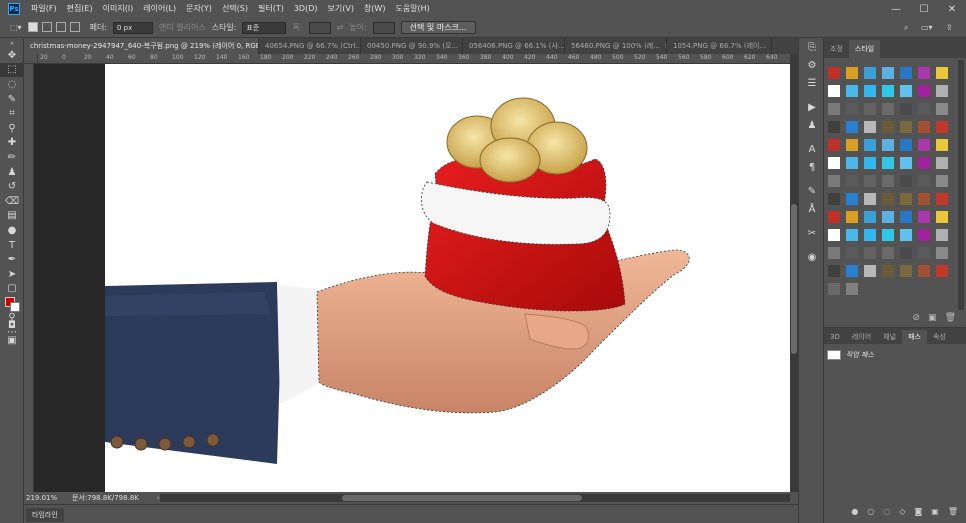 The image size is (966, 523). What do you see at coordinates (812, 149) in the screenshot?
I see `character-icon: A` at bounding box center [812, 149].